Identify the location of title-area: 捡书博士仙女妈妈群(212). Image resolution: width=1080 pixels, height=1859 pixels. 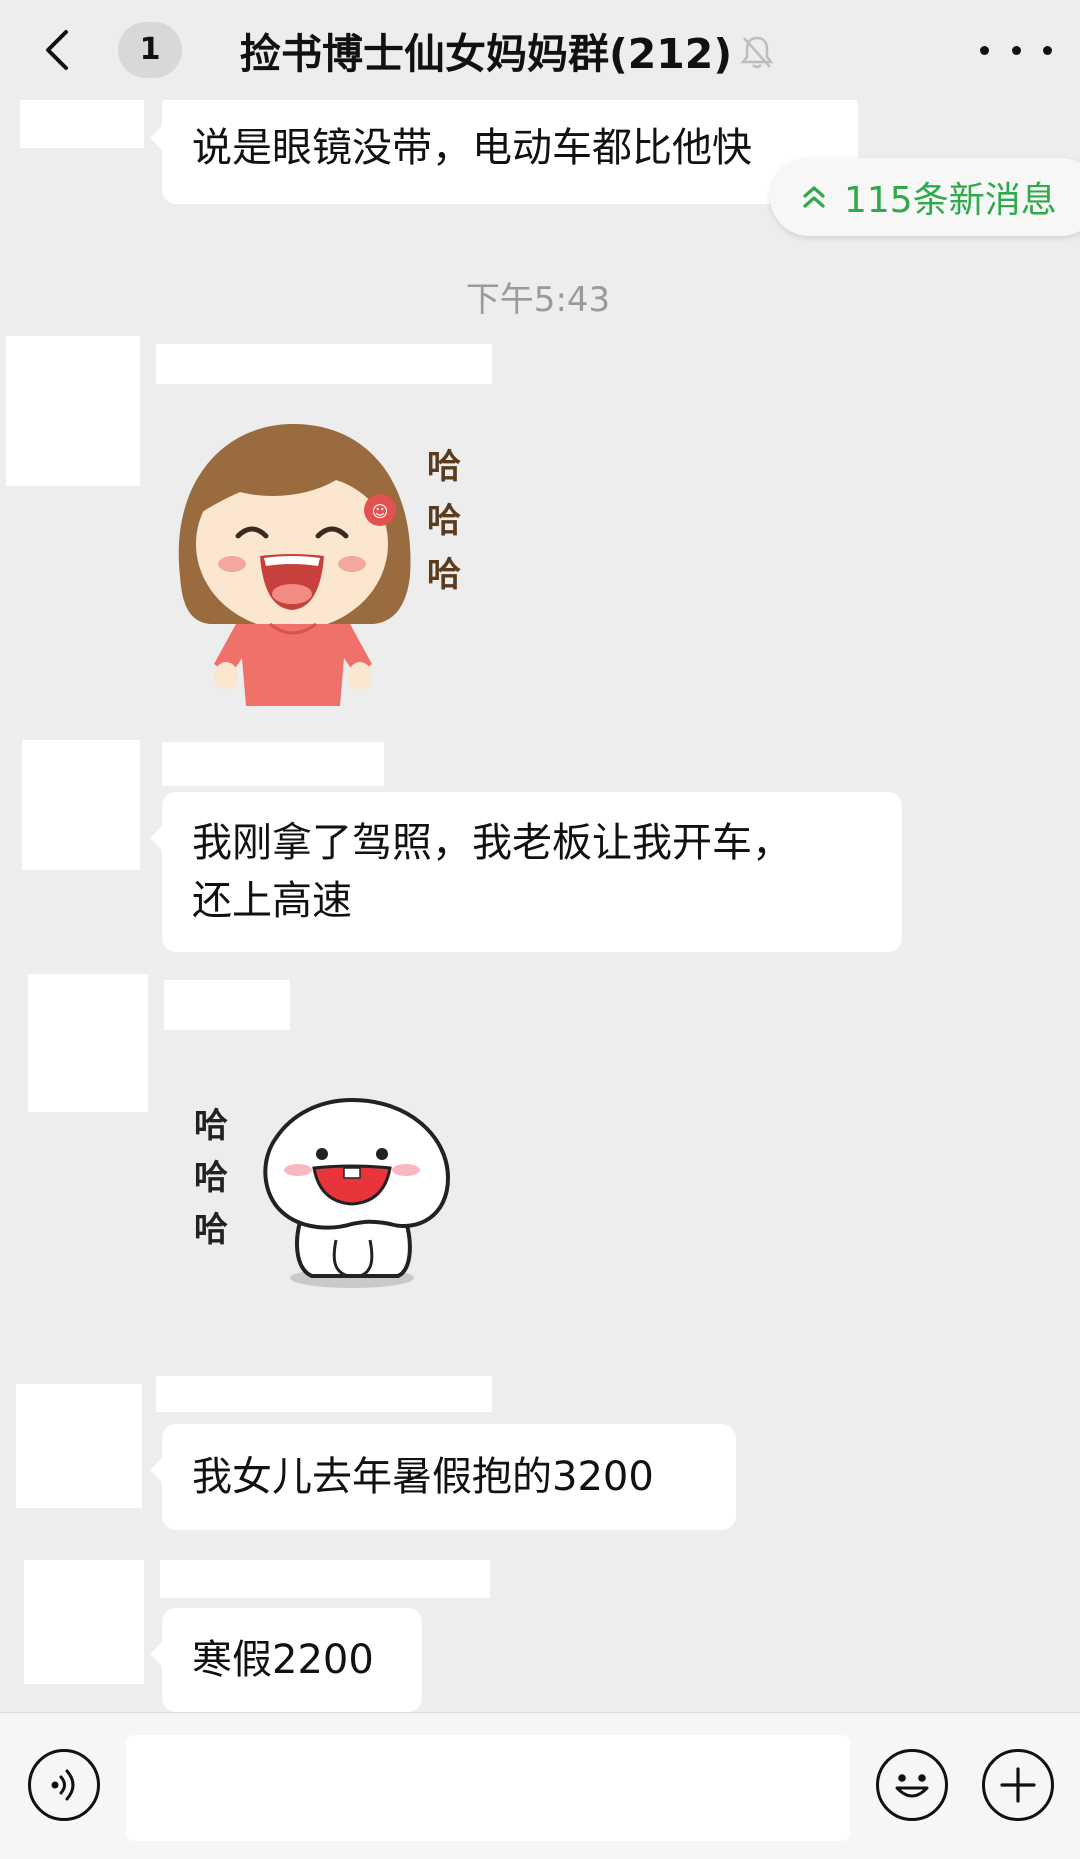
(550, 50).